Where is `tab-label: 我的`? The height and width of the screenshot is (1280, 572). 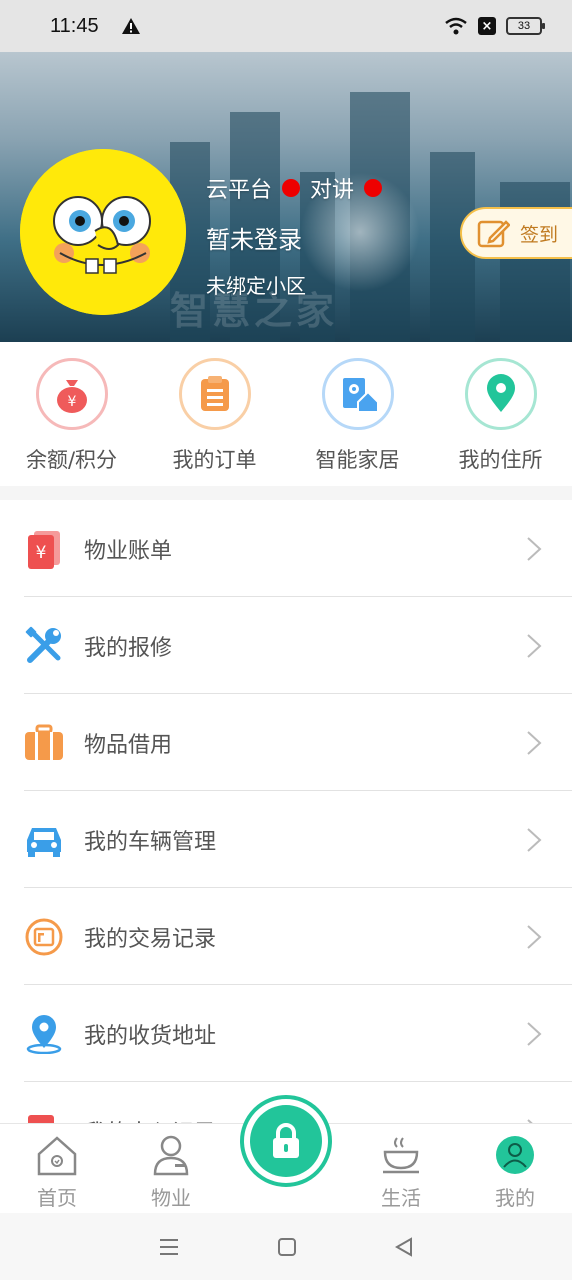
tab-label: 我的 is located at coordinates (515, 1198).